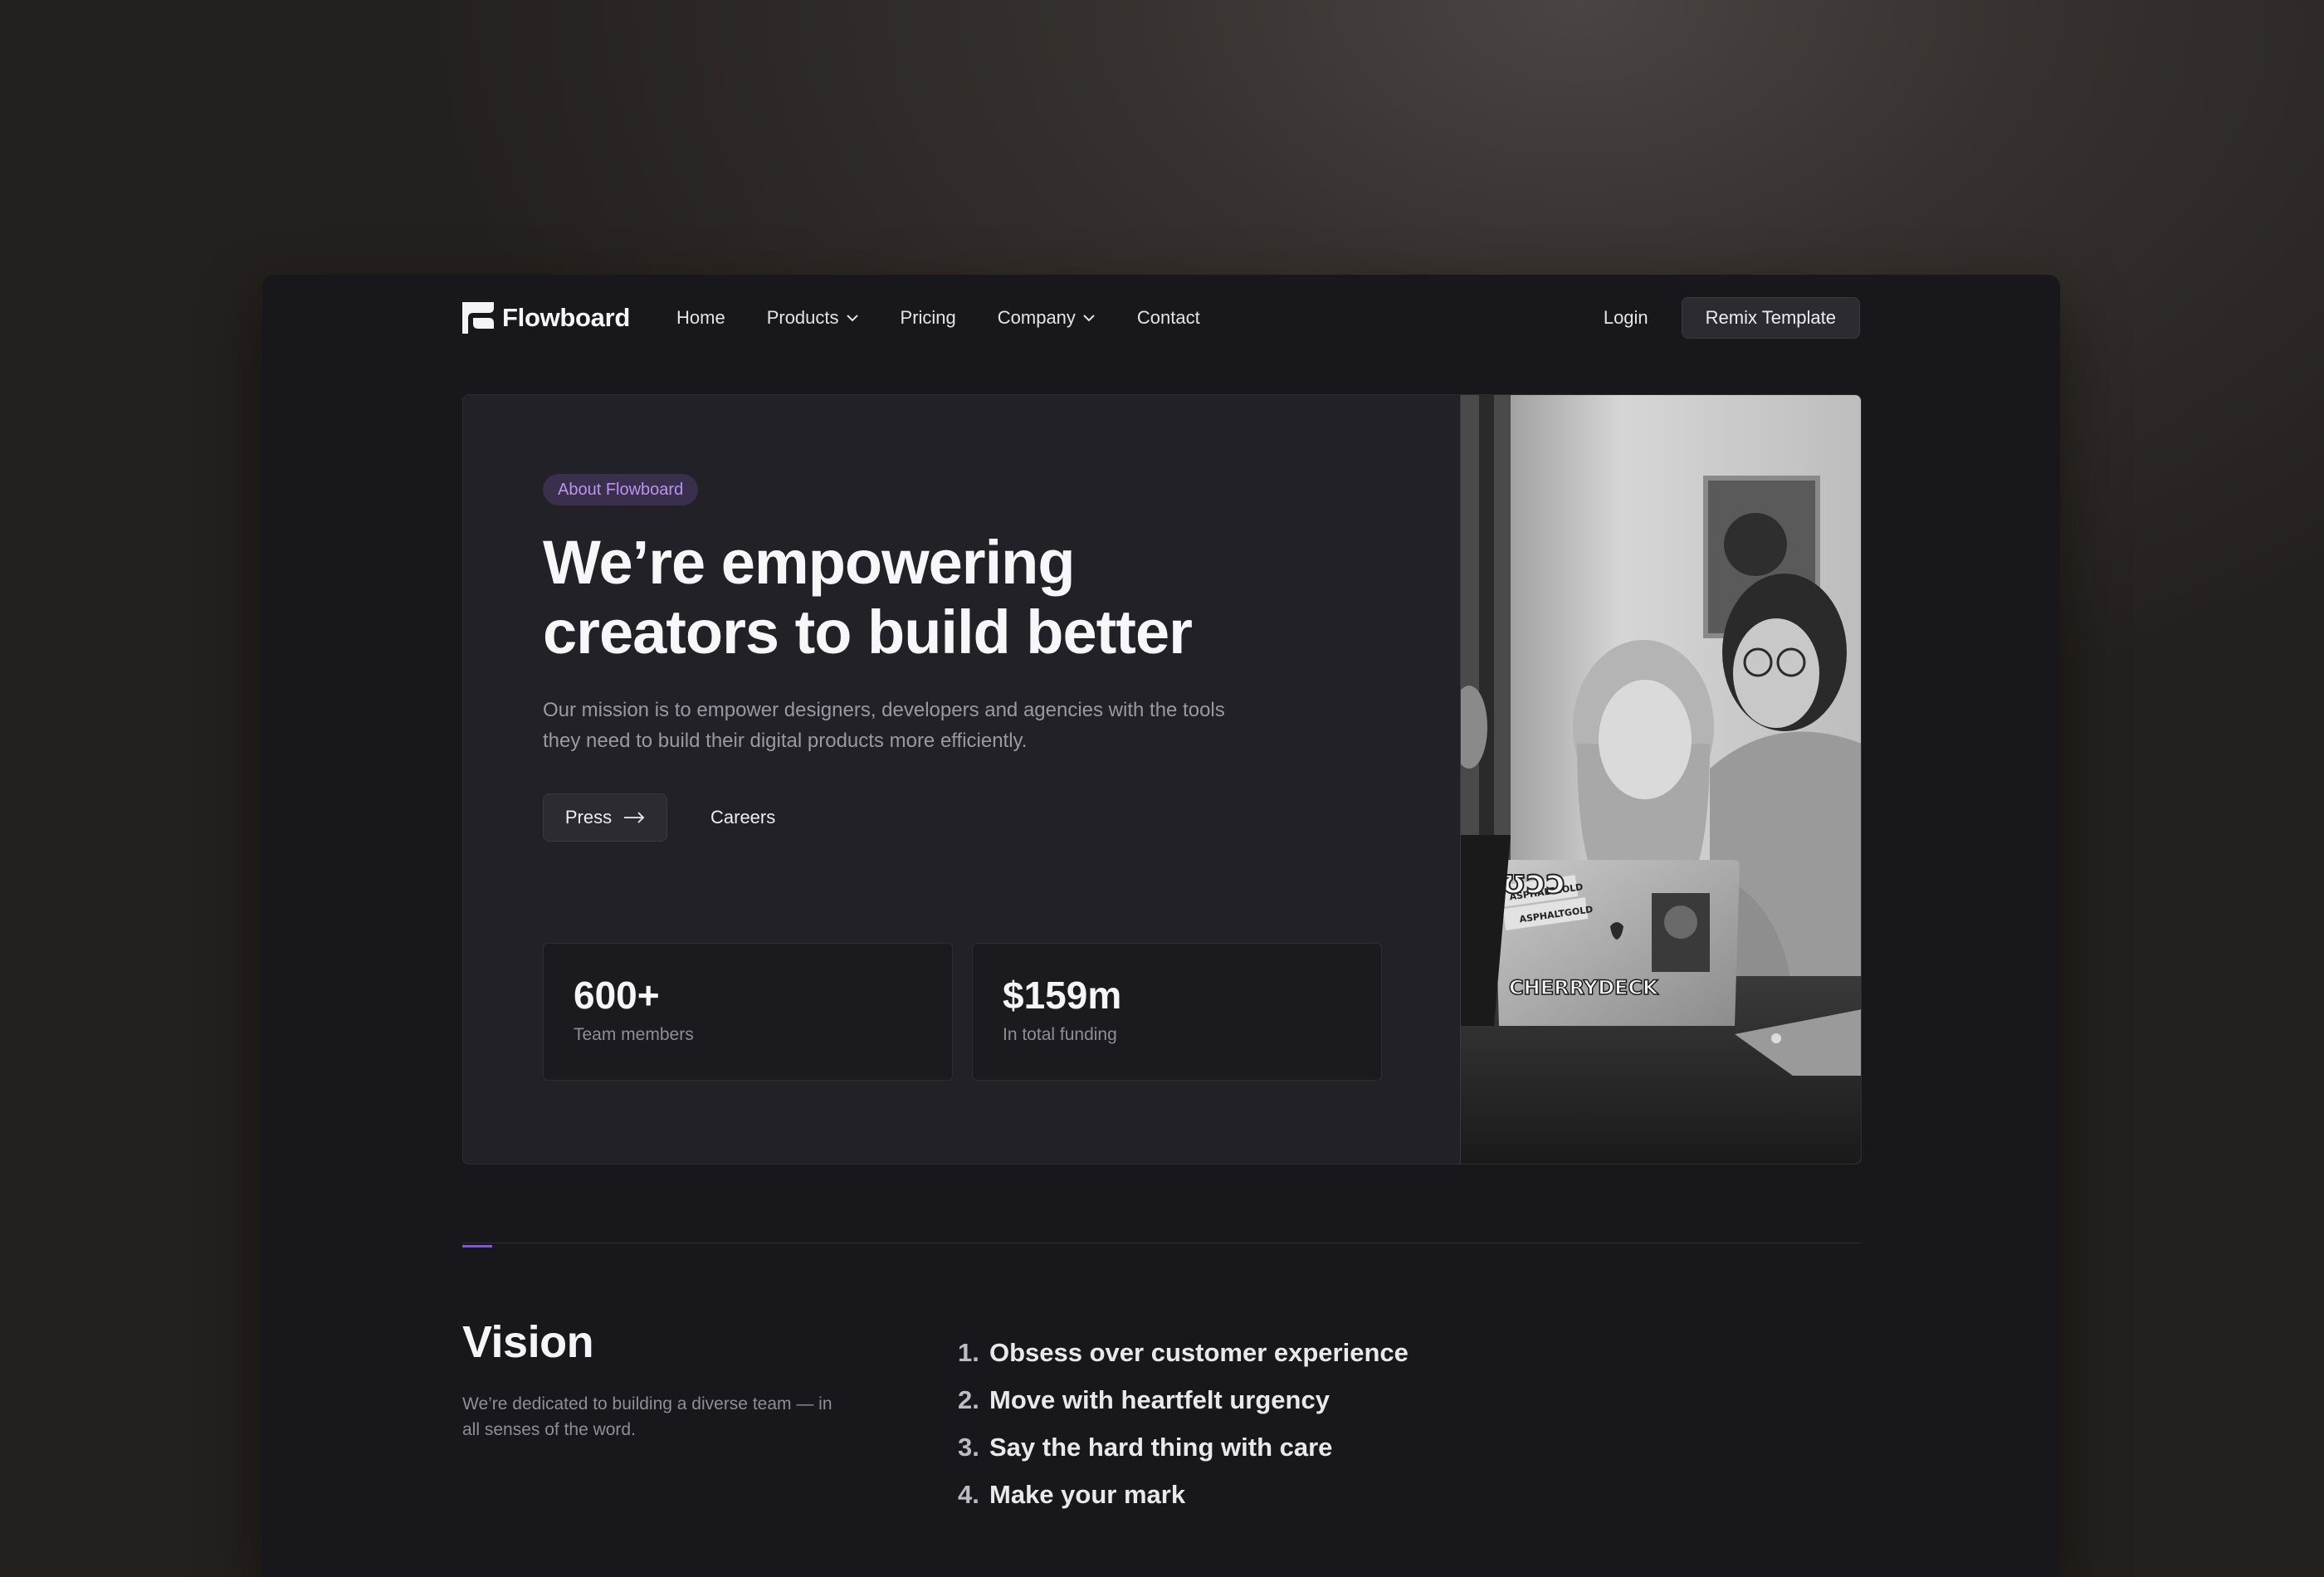 The height and width of the screenshot is (1577, 2324). What do you see at coordinates (742, 817) in the screenshot?
I see `careers-link: Careers` at bounding box center [742, 817].